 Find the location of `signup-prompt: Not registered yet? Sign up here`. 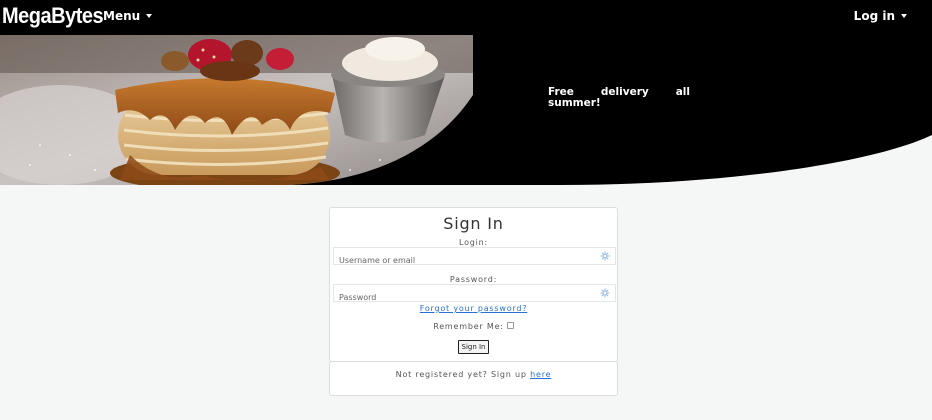

signup-prompt: Not registered yet? Sign up here is located at coordinates (473, 374).